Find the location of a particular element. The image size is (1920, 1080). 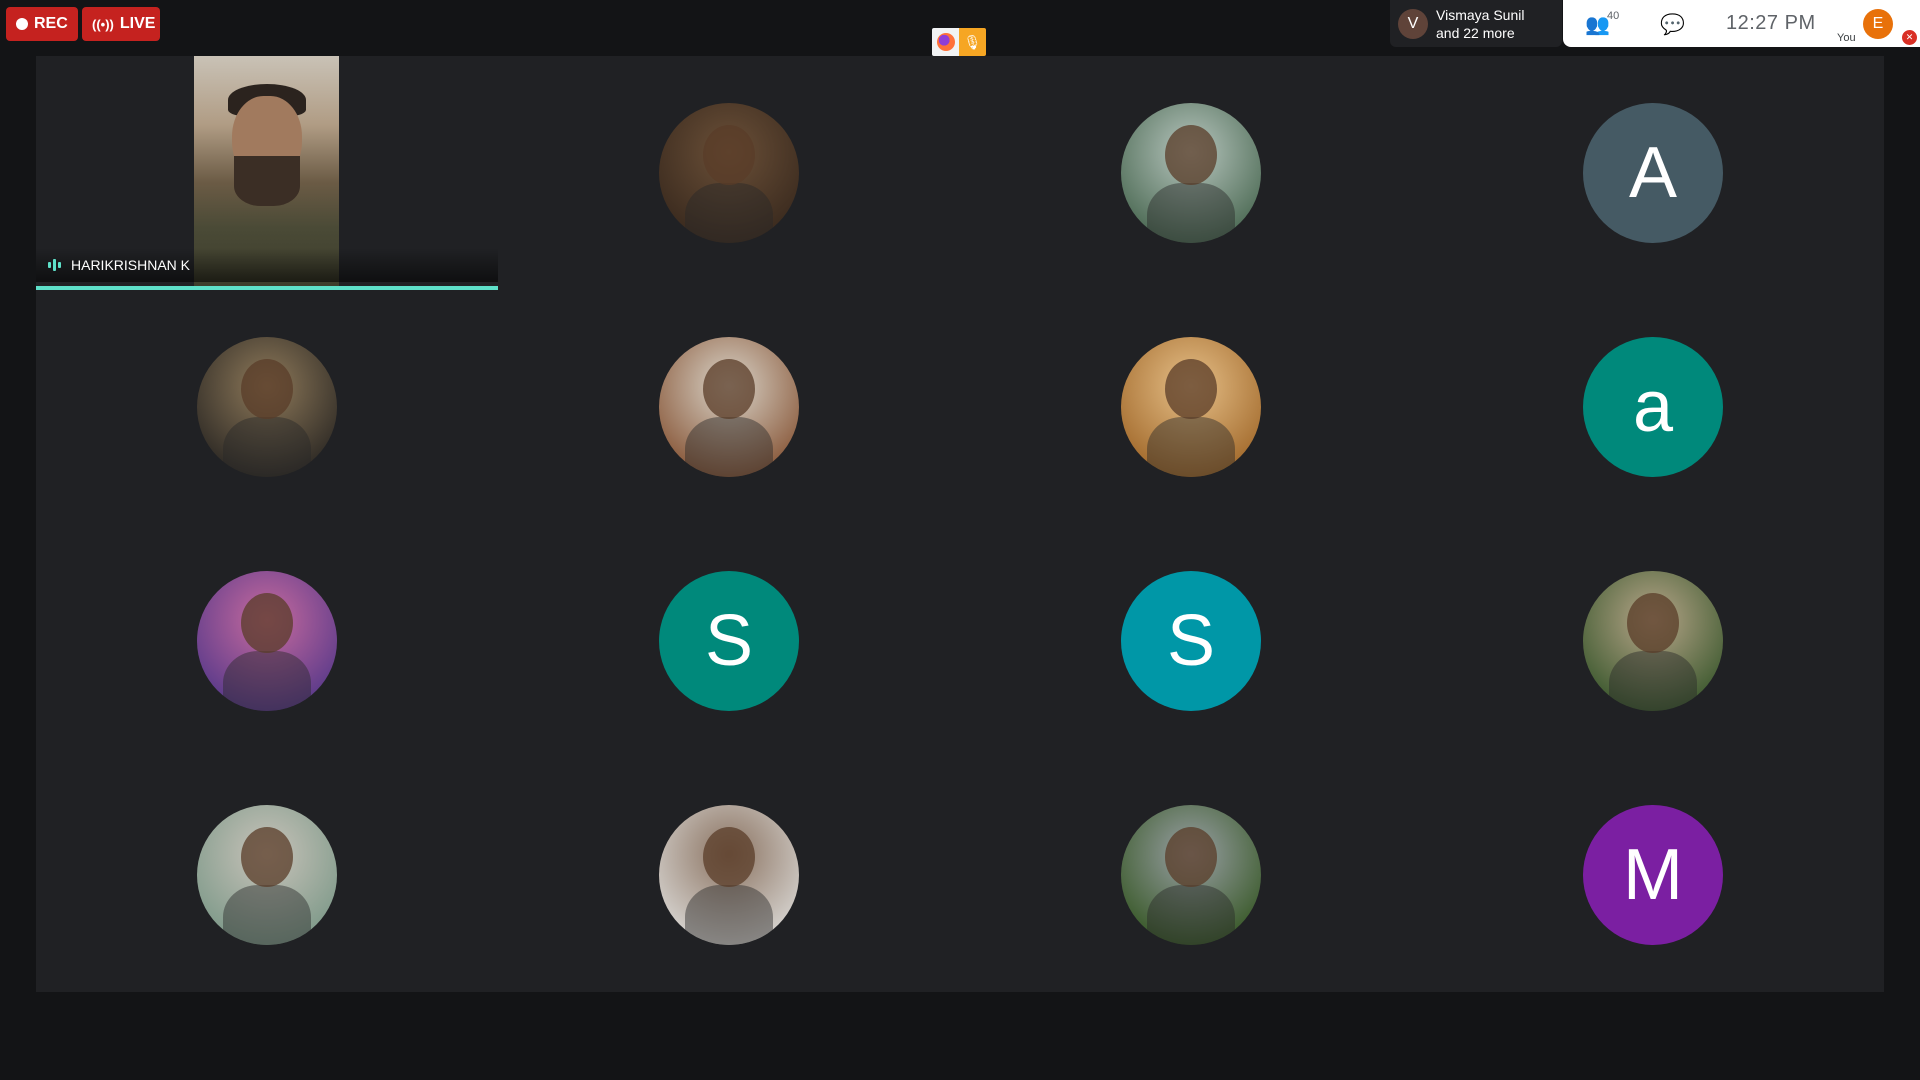

firefox-icon is located at coordinates (945, 42).